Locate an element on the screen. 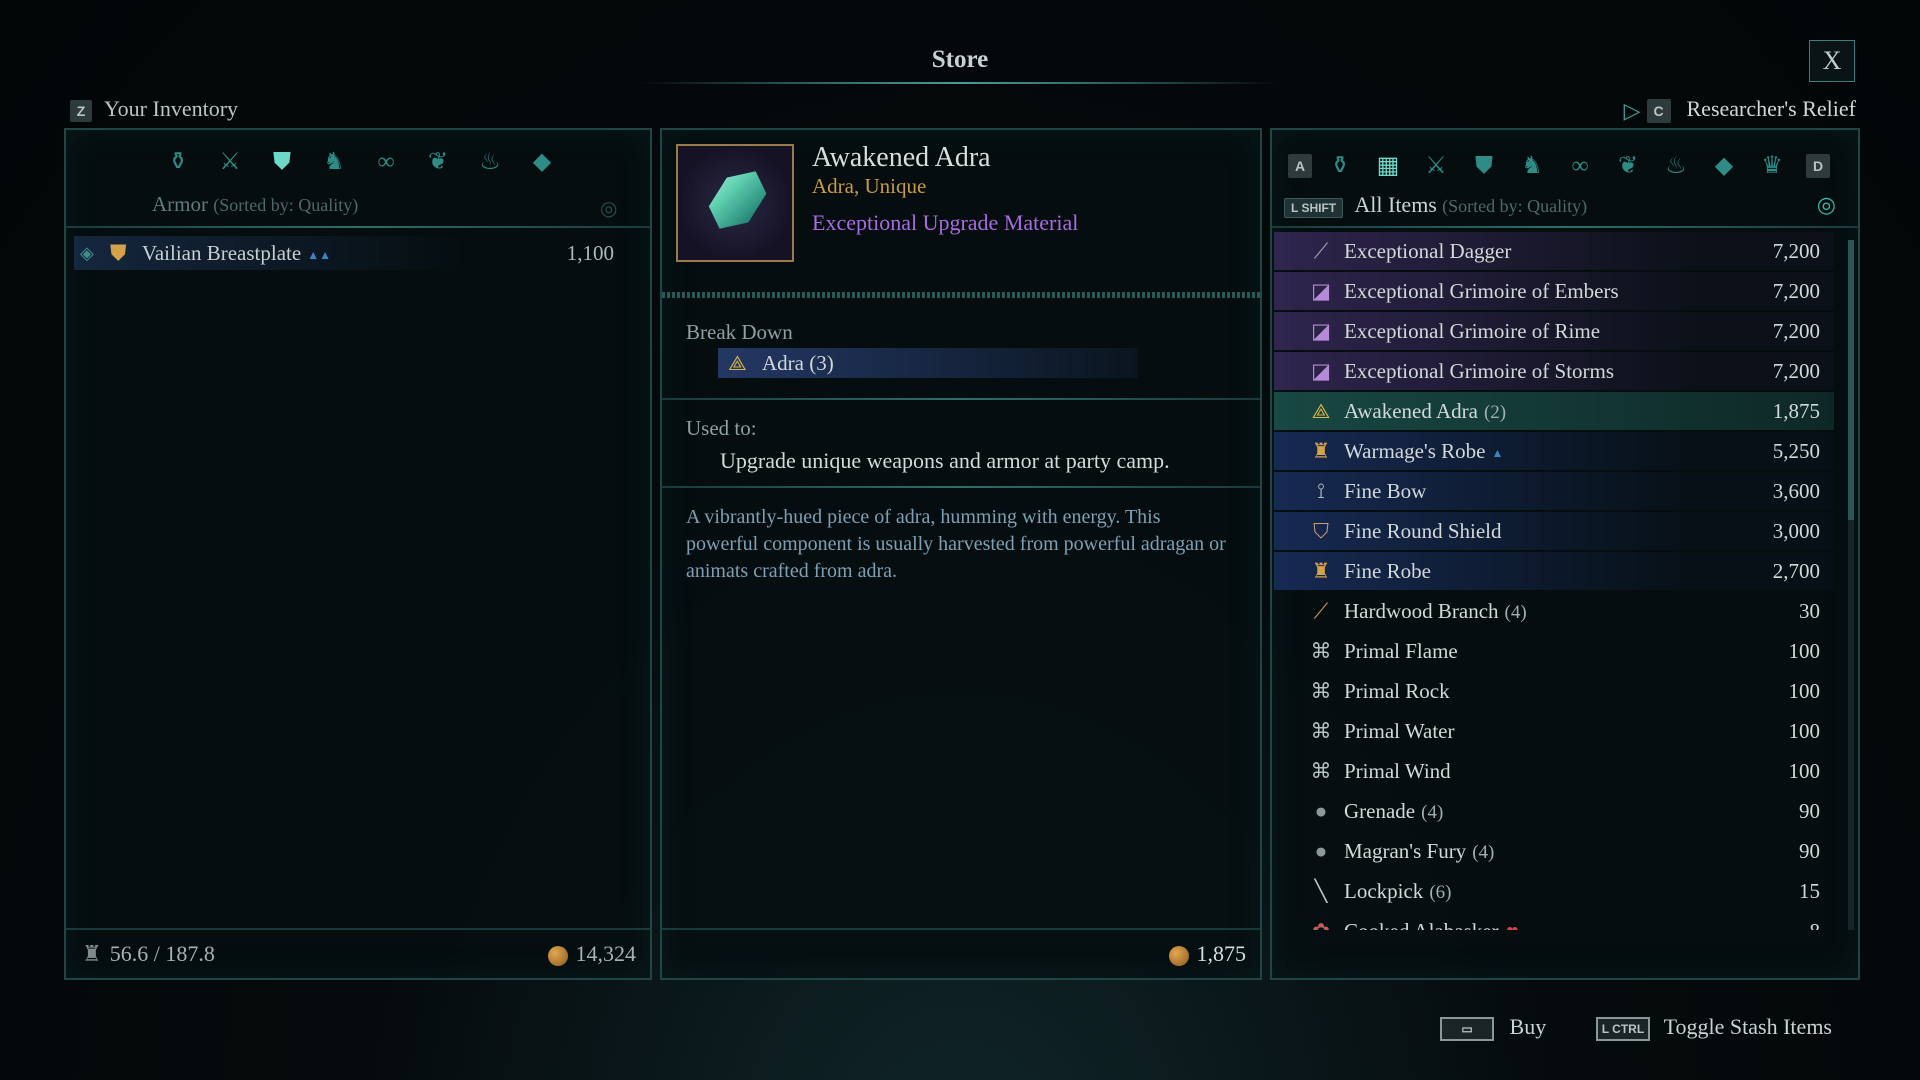  vendor-item-price: 3,600 is located at coordinates (1796, 491).